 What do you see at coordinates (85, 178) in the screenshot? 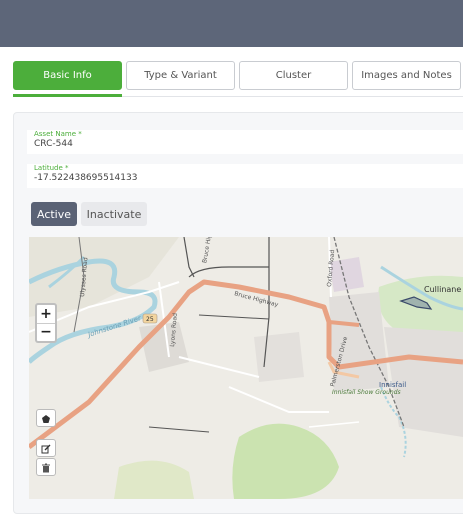
I see `latitude-value: -17.522438695514133` at bounding box center [85, 178].